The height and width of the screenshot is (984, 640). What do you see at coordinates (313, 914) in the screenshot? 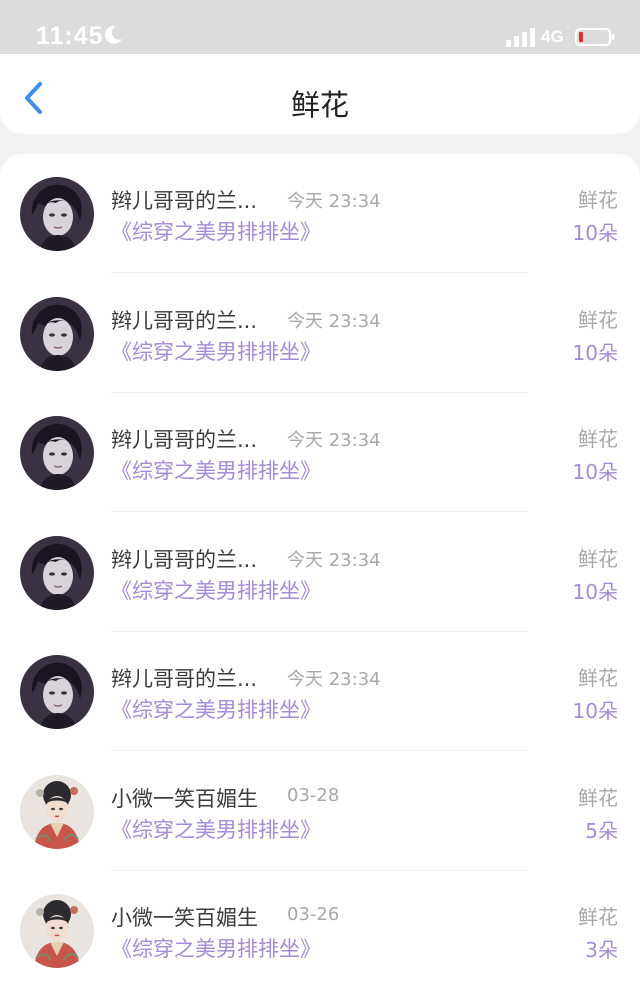
I see `timestamp: 03-26` at bounding box center [313, 914].